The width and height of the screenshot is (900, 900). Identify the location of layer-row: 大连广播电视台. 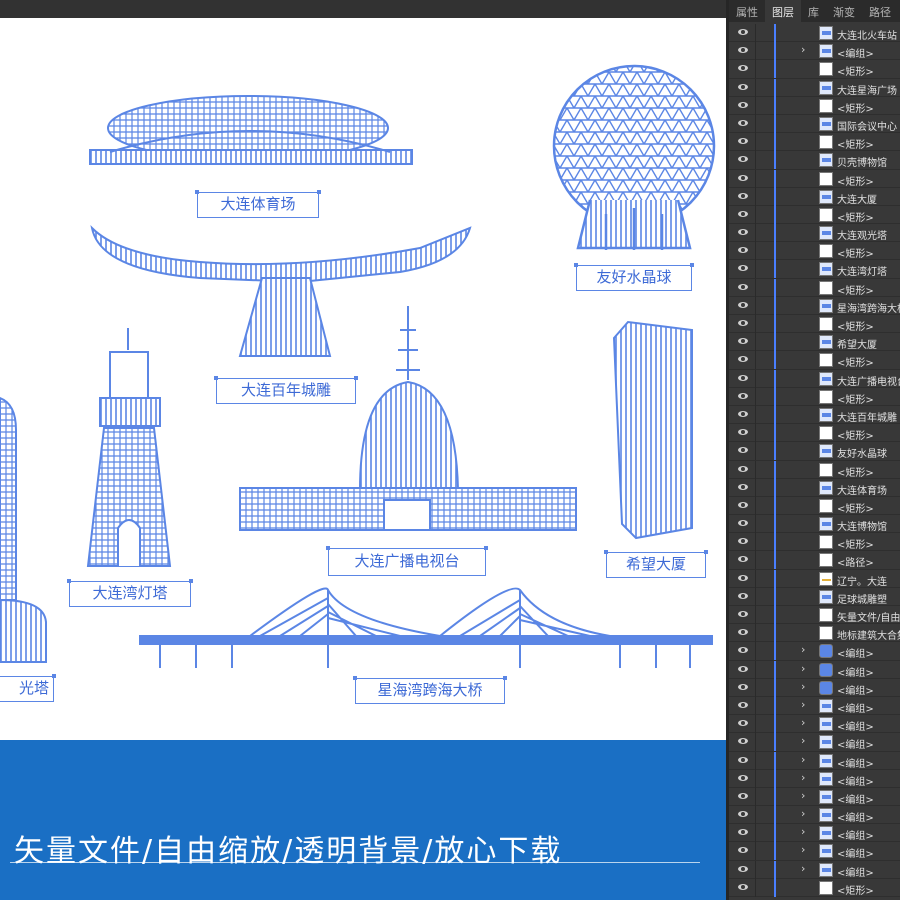
(814, 378).